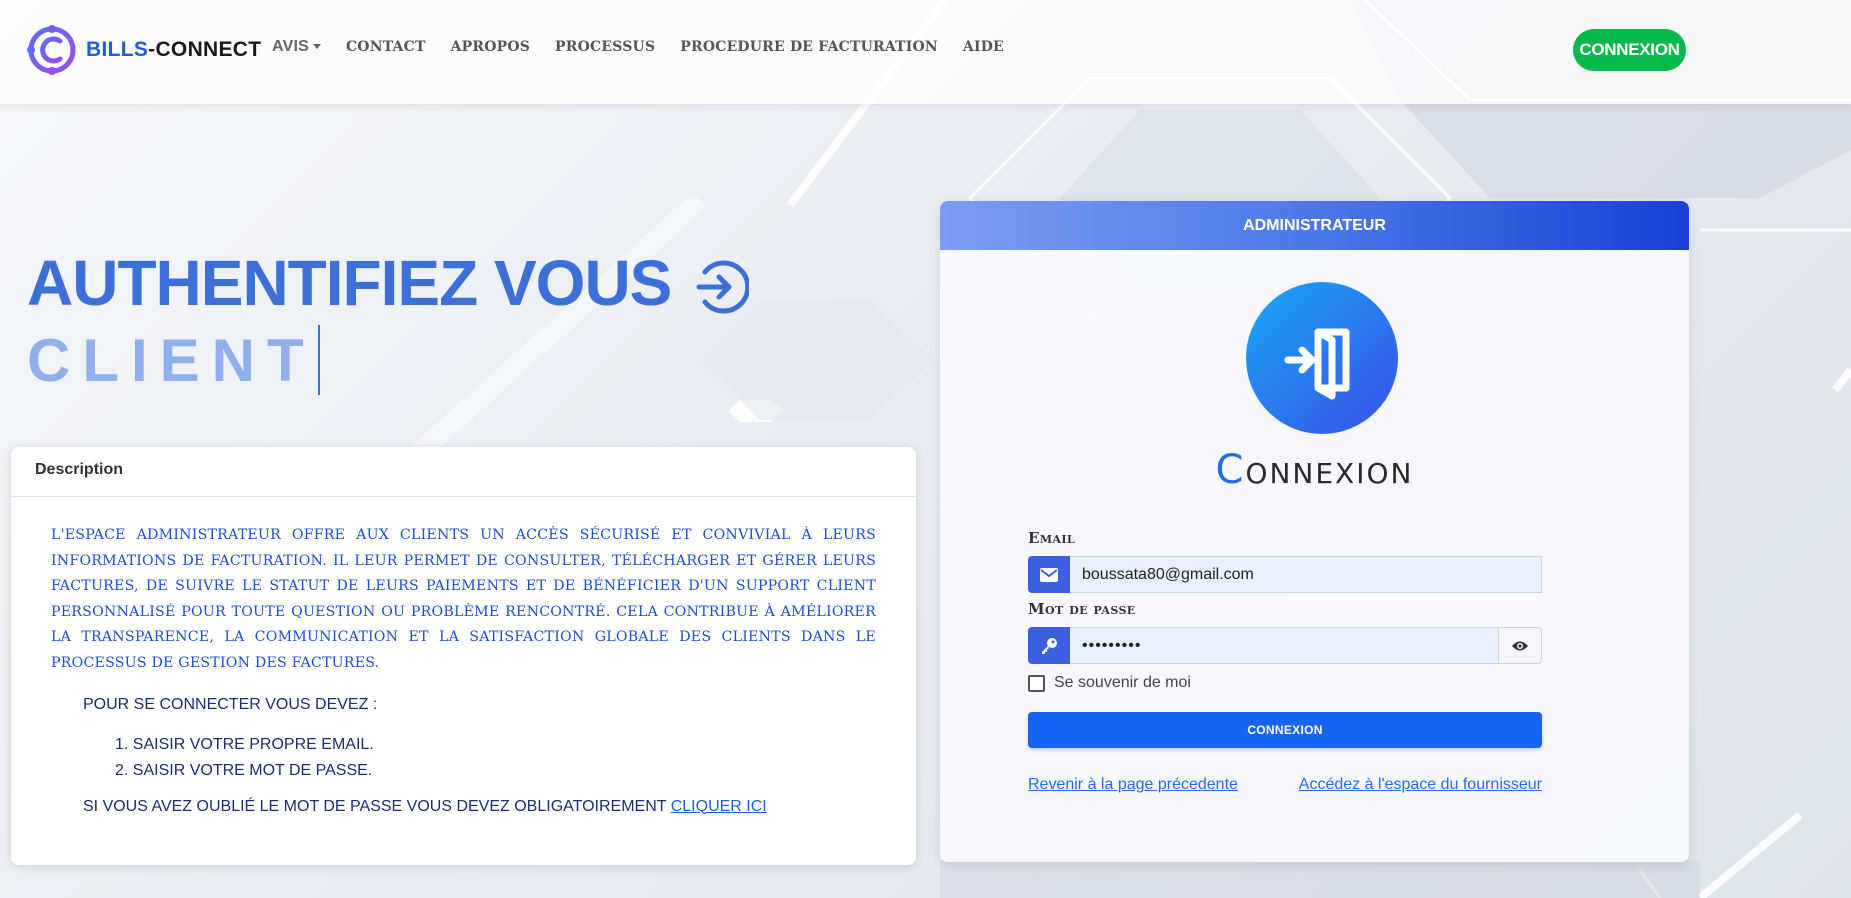  What do you see at coordinates (1285, 730) in the screenshot?
I see `submit-login-button: CONNEXION` at bounding box center [1285, 730].